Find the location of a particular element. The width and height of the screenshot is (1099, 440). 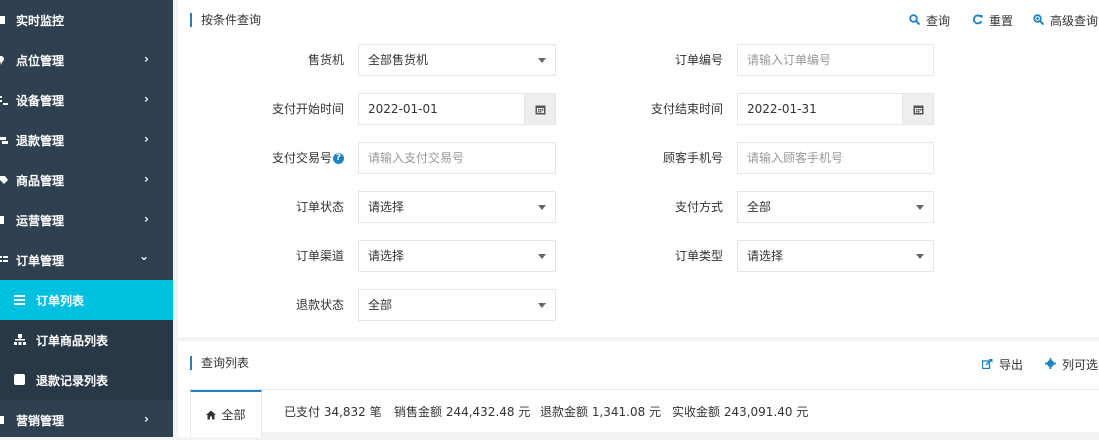

search-button: 查询 is located at coordinates (929, 20).